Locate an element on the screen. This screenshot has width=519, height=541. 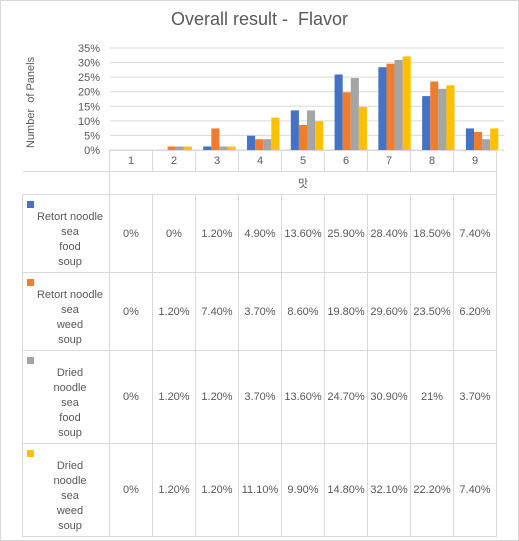
data-value: 11.10% is located at coordinates (260, 490).